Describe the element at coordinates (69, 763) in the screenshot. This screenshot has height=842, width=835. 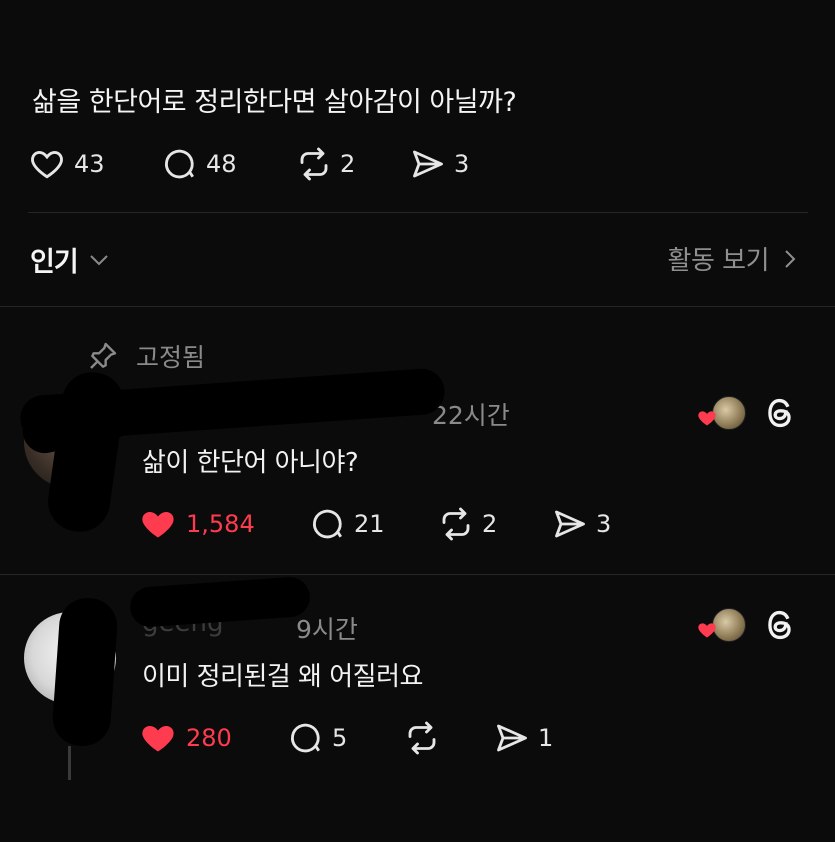
I see `thread-line` at that location.